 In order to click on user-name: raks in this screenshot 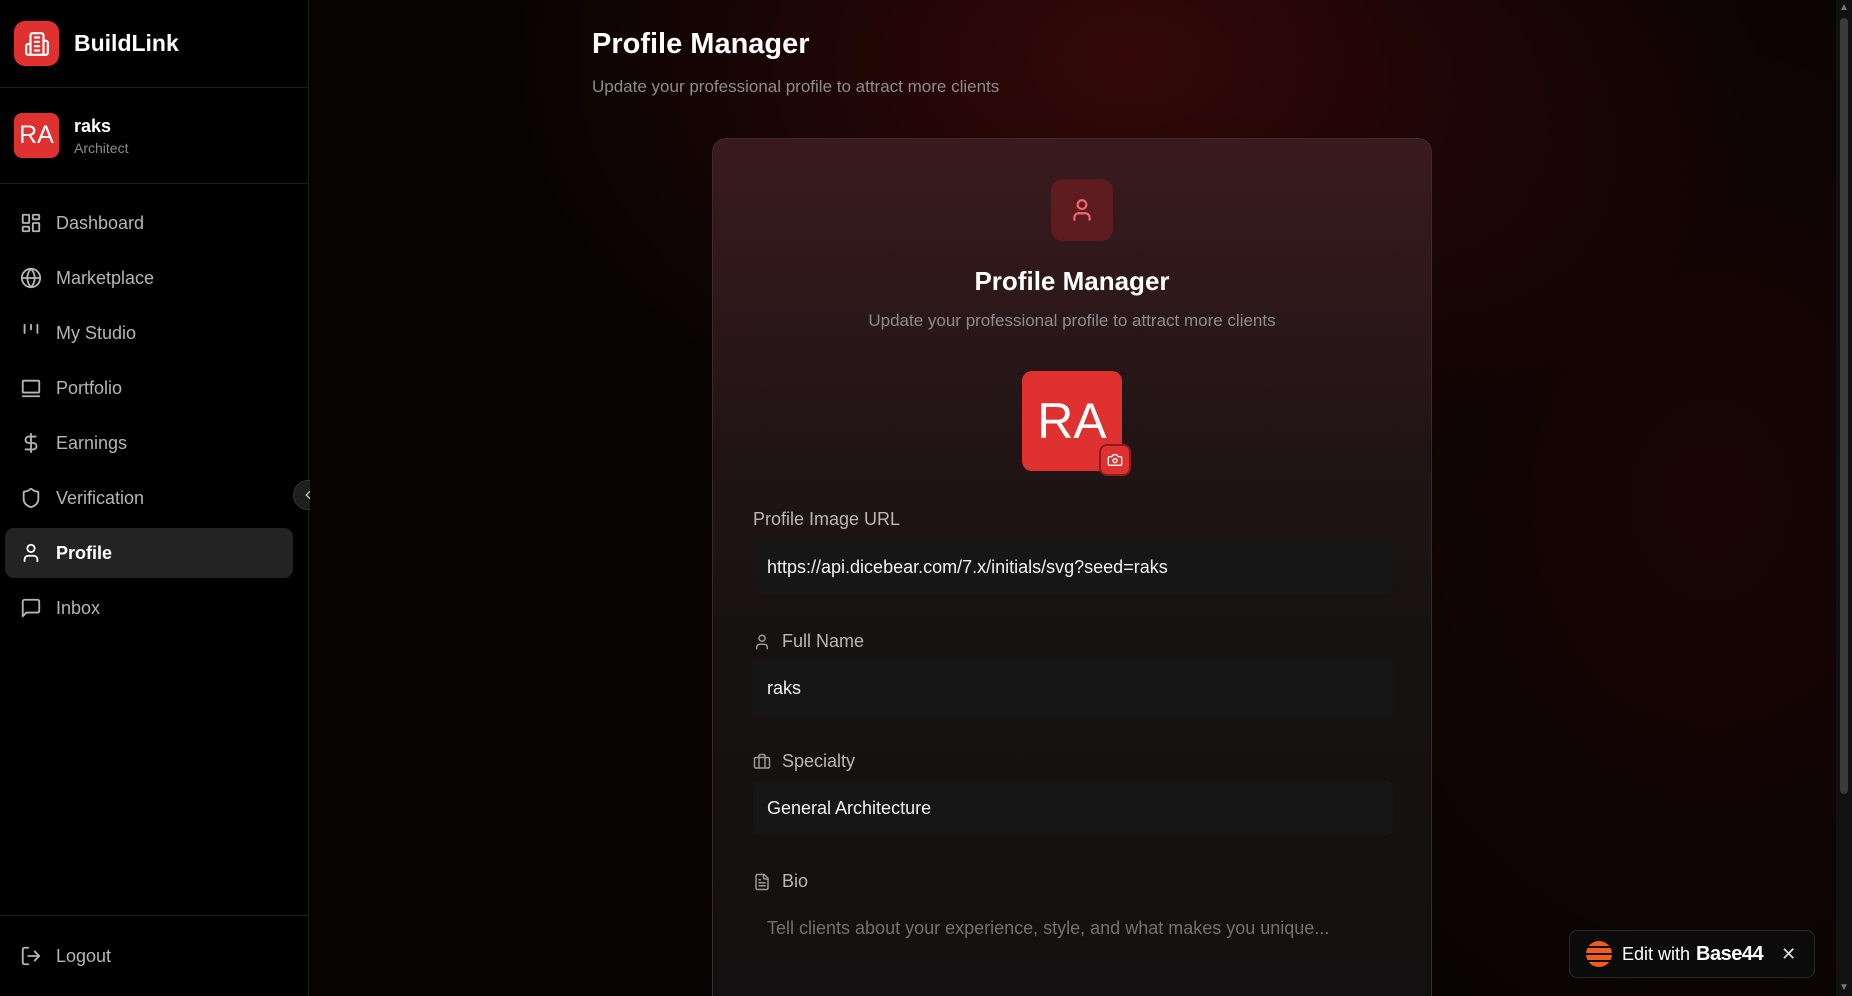, I will do `click(93, 125)`.